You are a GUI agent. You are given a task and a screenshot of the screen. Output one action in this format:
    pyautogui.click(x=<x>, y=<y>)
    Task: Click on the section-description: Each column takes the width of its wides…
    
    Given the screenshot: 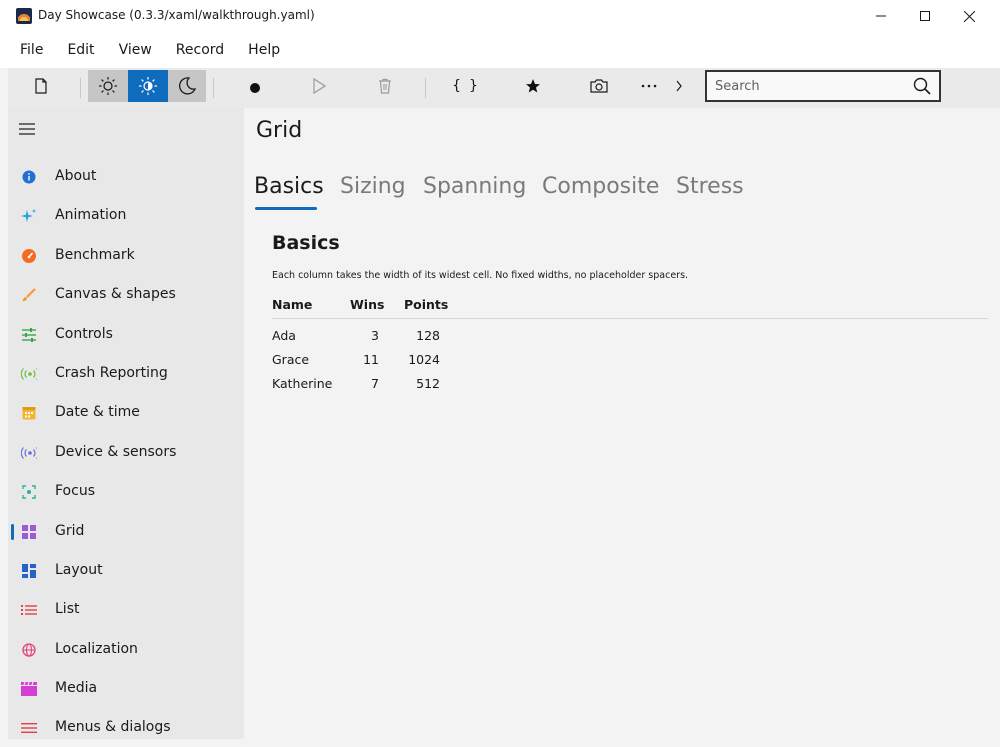 What is the action you would take?
    pyautogui.click(x=480, y=275)
    